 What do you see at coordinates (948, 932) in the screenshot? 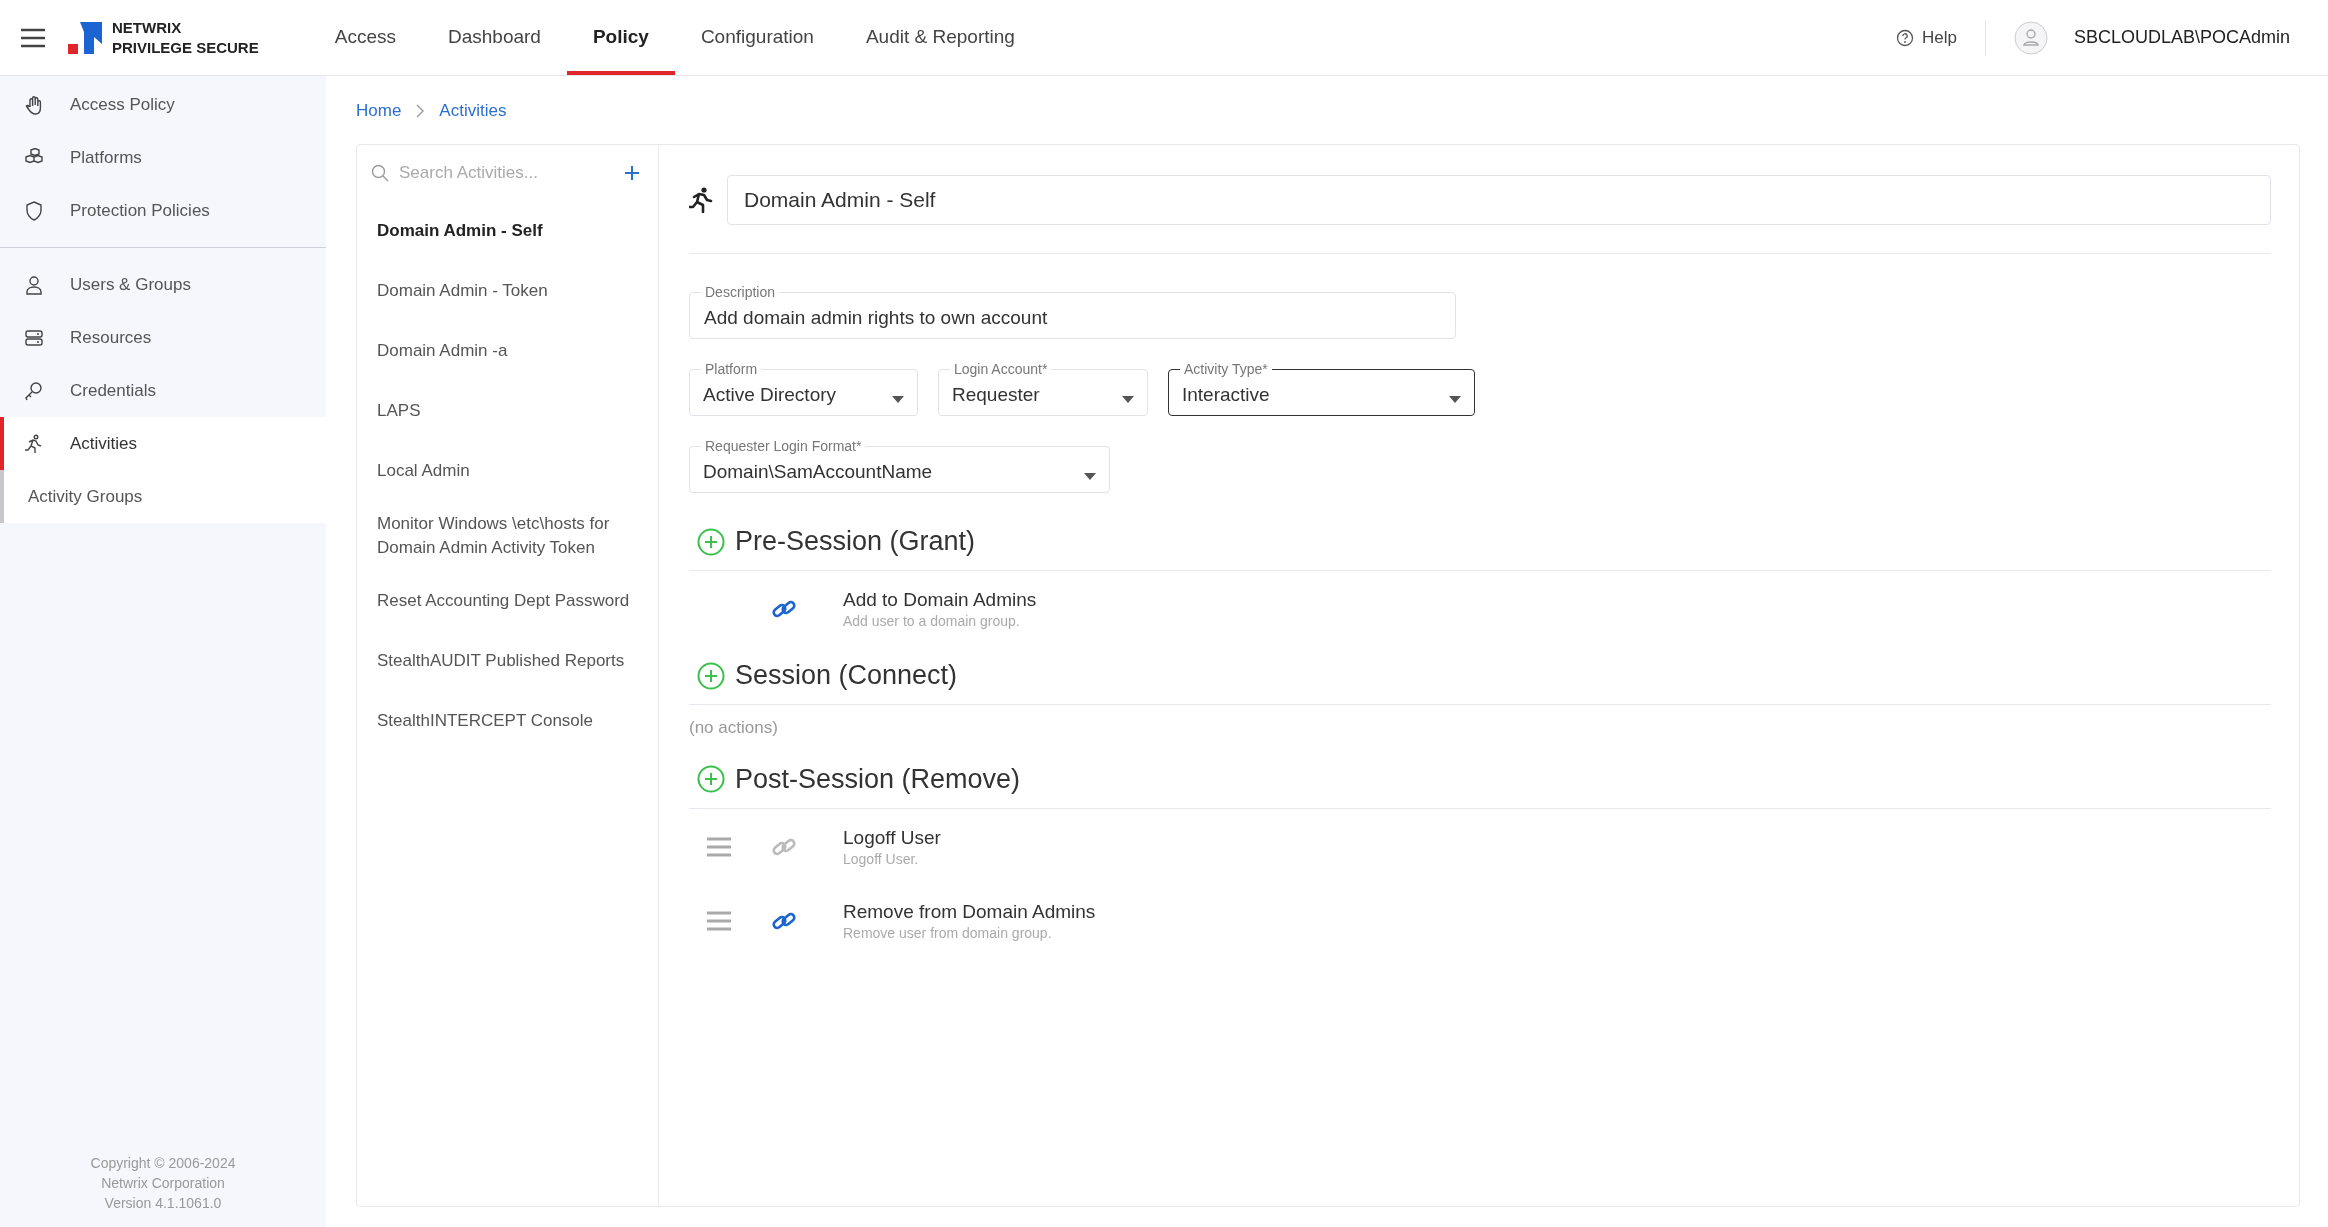
I see `action-description: Remove user from domain group.` at bounding box center [948, 932].